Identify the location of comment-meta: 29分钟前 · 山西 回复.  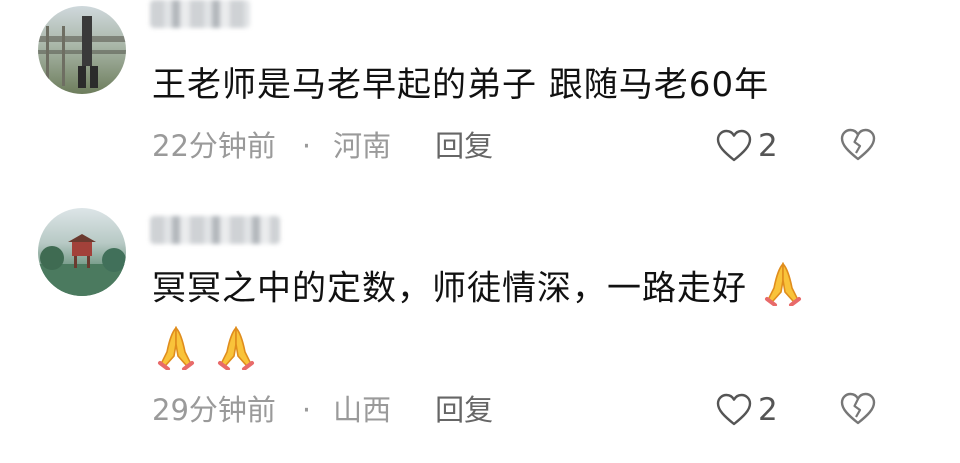
(322, 410).